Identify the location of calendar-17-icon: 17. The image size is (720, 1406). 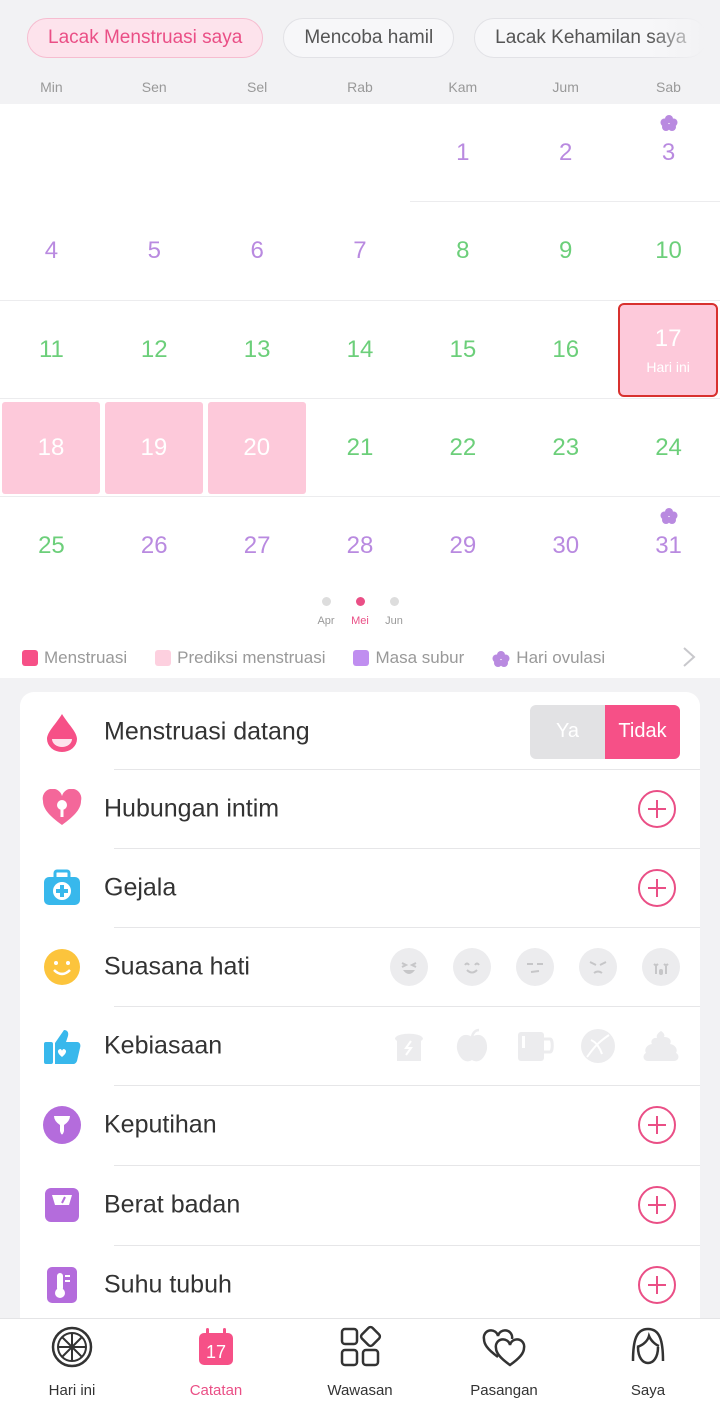
(216, 1346).